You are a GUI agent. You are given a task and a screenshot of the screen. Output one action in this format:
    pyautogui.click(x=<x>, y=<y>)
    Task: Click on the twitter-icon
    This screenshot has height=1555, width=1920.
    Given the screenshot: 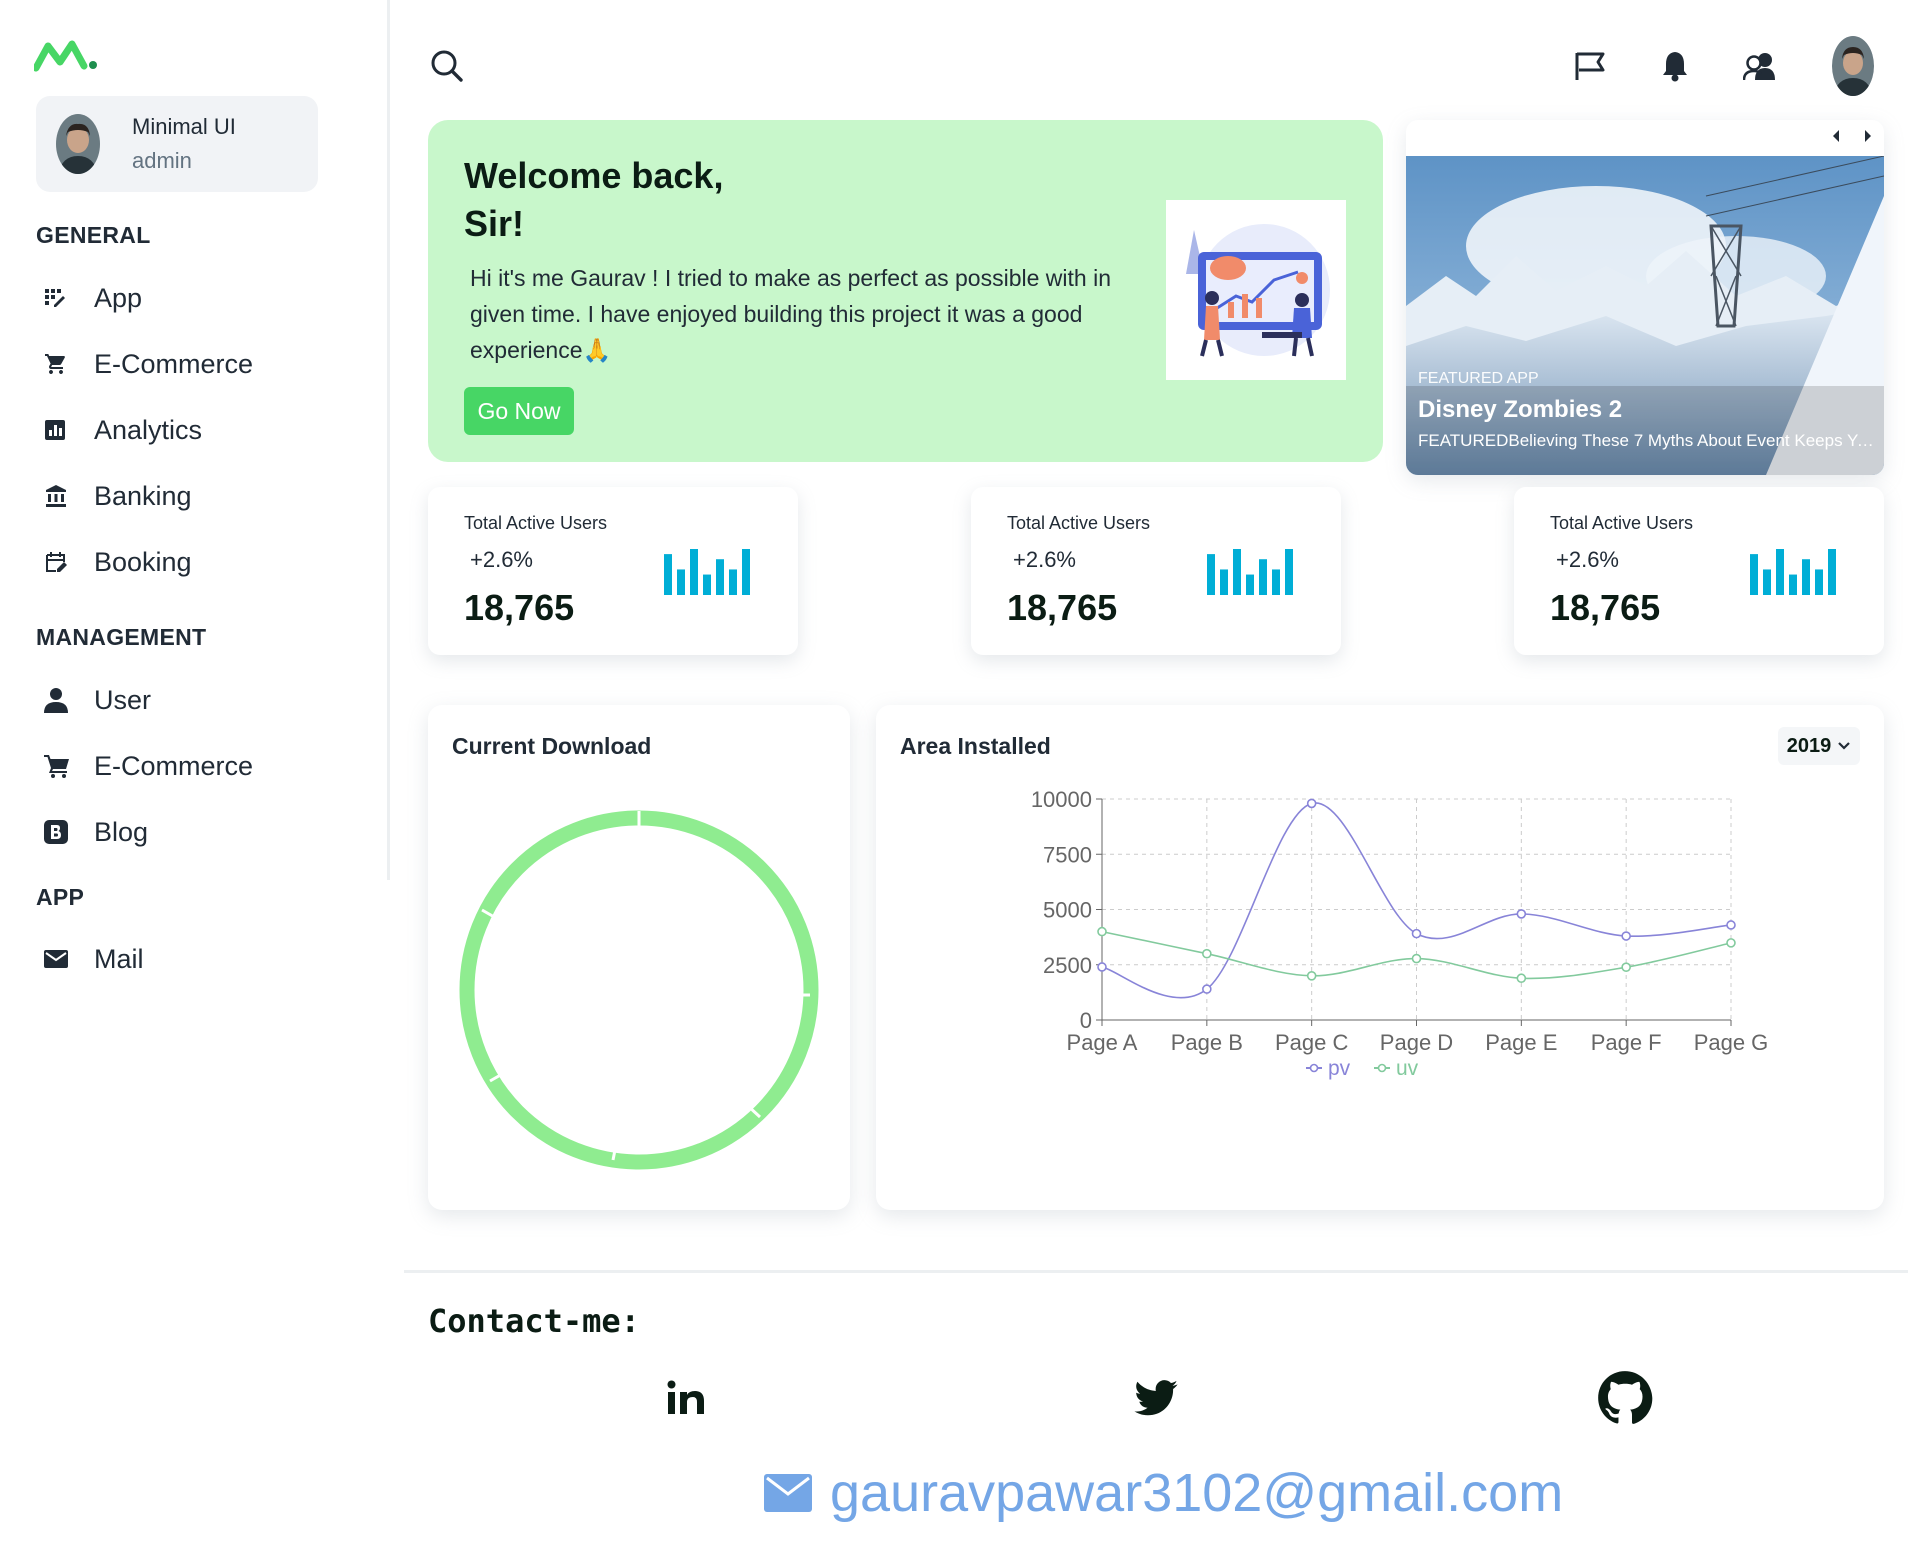 What is the action you would take?
    pyautogui.click(x=1156, y=1398)
    